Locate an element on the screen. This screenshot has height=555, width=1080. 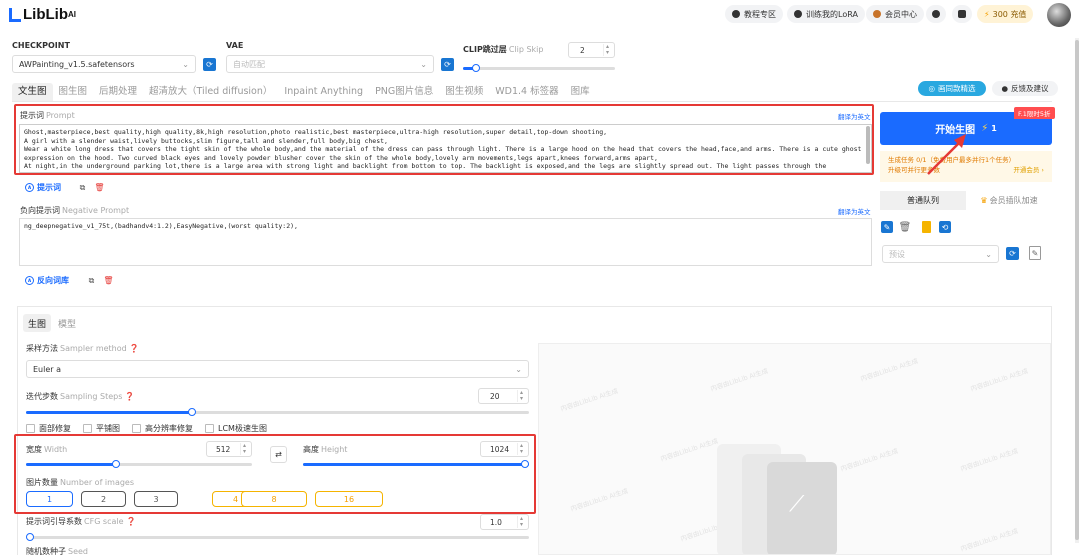
notification-button is located at coordinates (962, 14).